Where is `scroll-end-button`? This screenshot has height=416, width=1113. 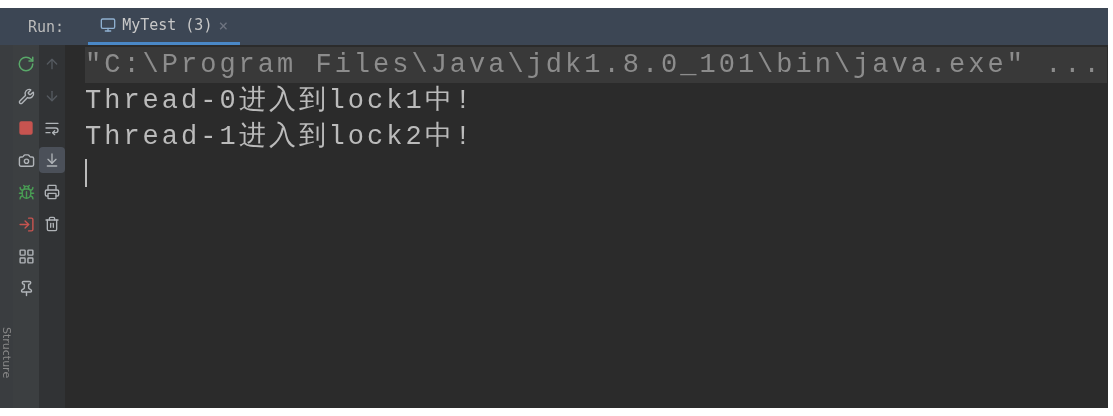 scroll-end-button is located at coordinates (52, 160).